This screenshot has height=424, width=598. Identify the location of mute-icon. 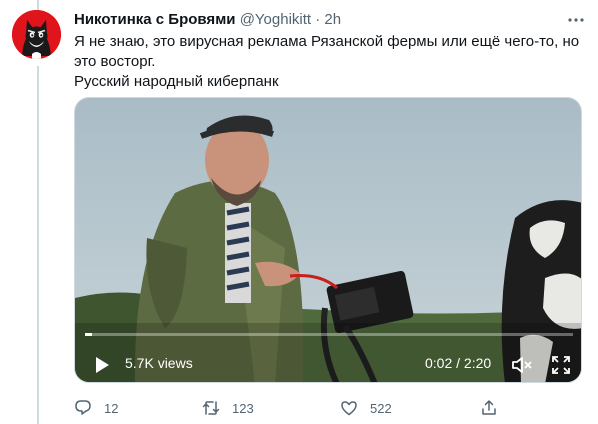
(522, 365).